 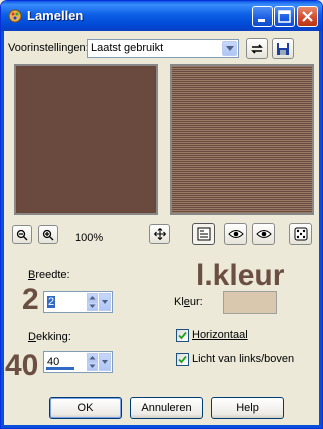 I want to click on horizontal-checkbox, so click(x=182, y=335).